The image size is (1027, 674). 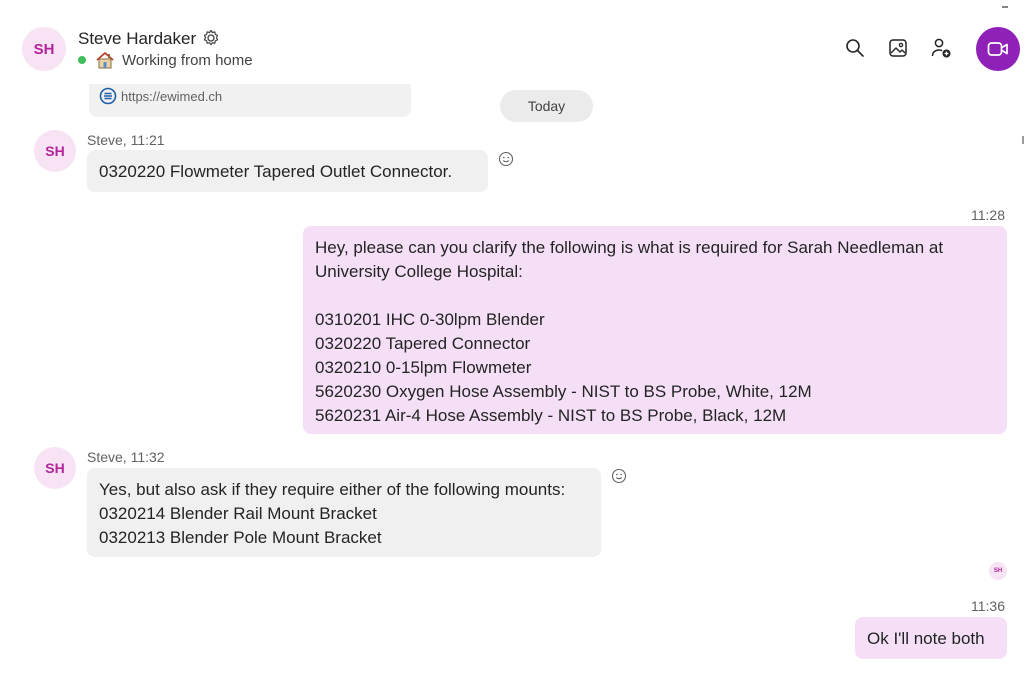 I want to click on house-icon, so click(x=105, y=60).